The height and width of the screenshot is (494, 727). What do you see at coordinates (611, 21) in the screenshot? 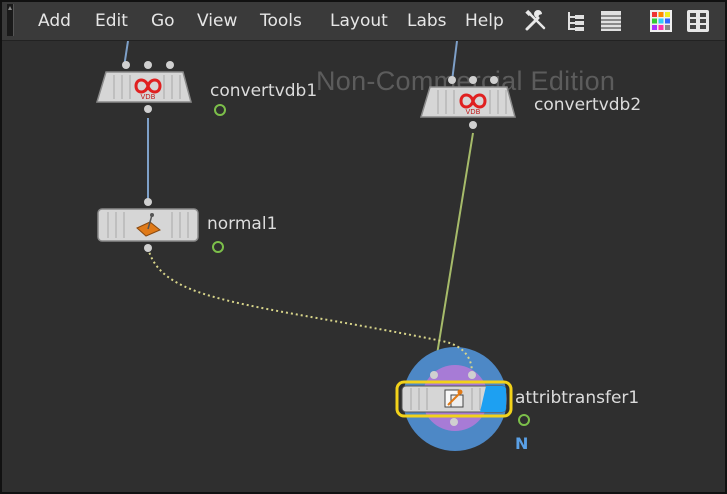
I see `list-view-icon` at bounding box center [611, 21].